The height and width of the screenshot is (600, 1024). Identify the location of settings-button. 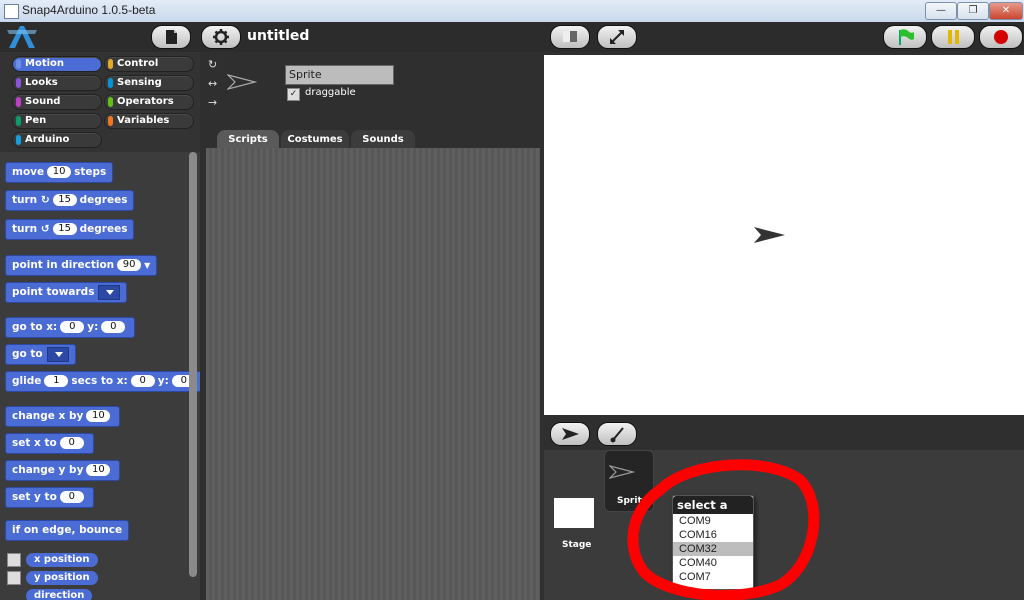
(221, 37).